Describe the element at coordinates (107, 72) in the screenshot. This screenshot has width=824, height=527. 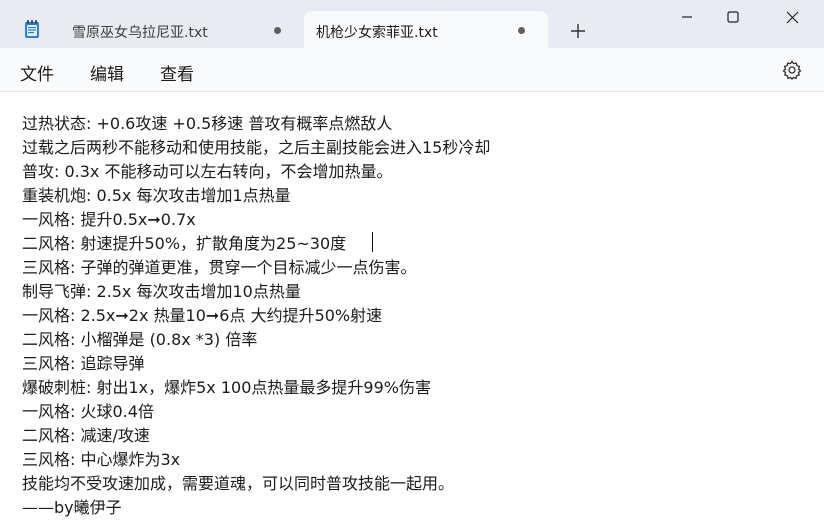
I see `menu-edit: 编辑` at that location.